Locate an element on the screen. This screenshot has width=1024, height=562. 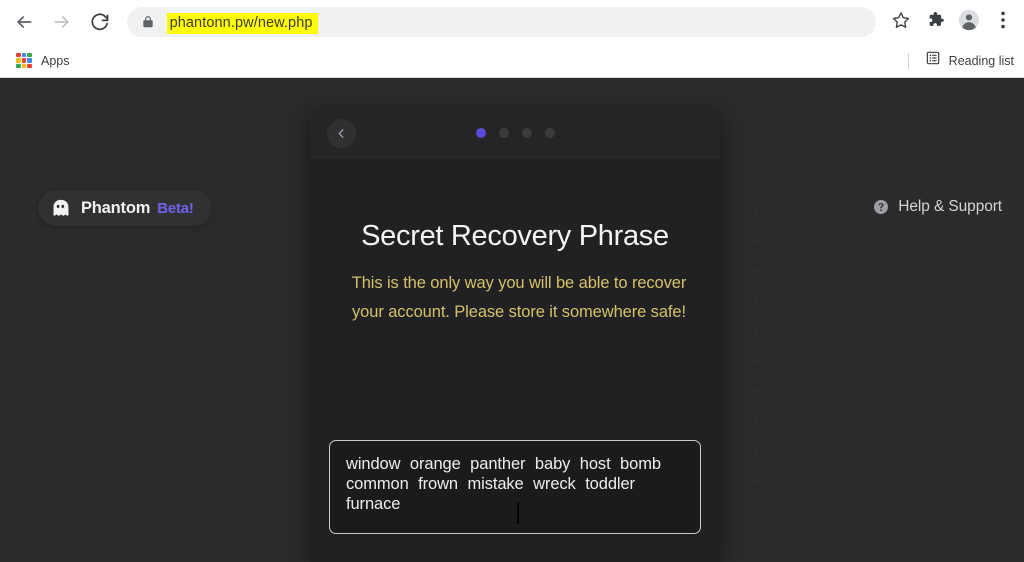
three-dot-menu-icon is located at coordinates (1003, 22).